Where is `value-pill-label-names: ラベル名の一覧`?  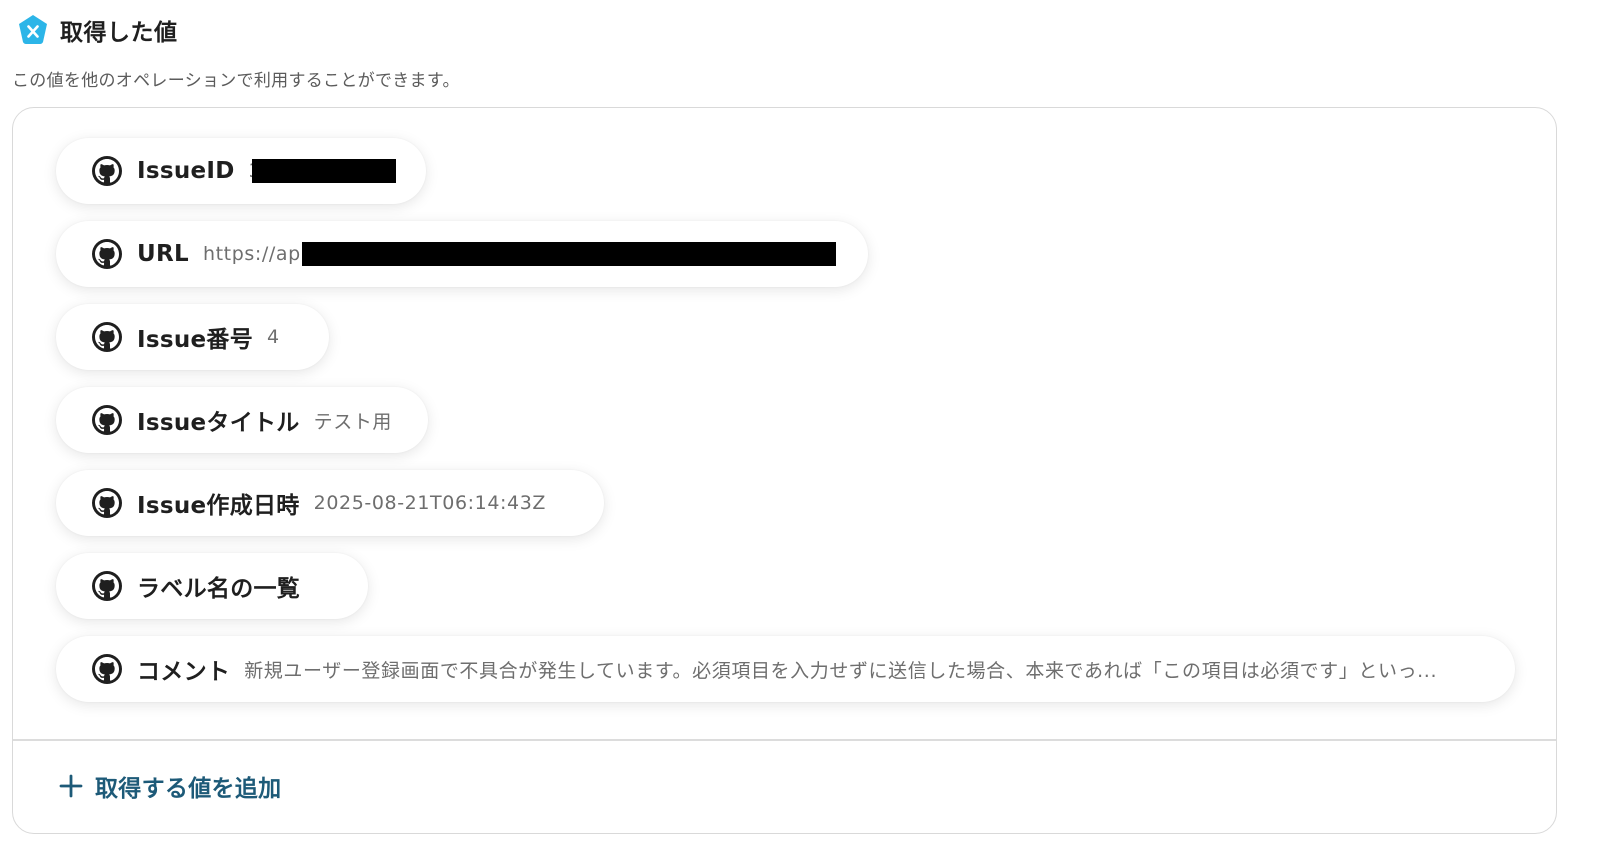
value-pill-label-names: ラベル名の一覧 is located at coordinates (212, 586).